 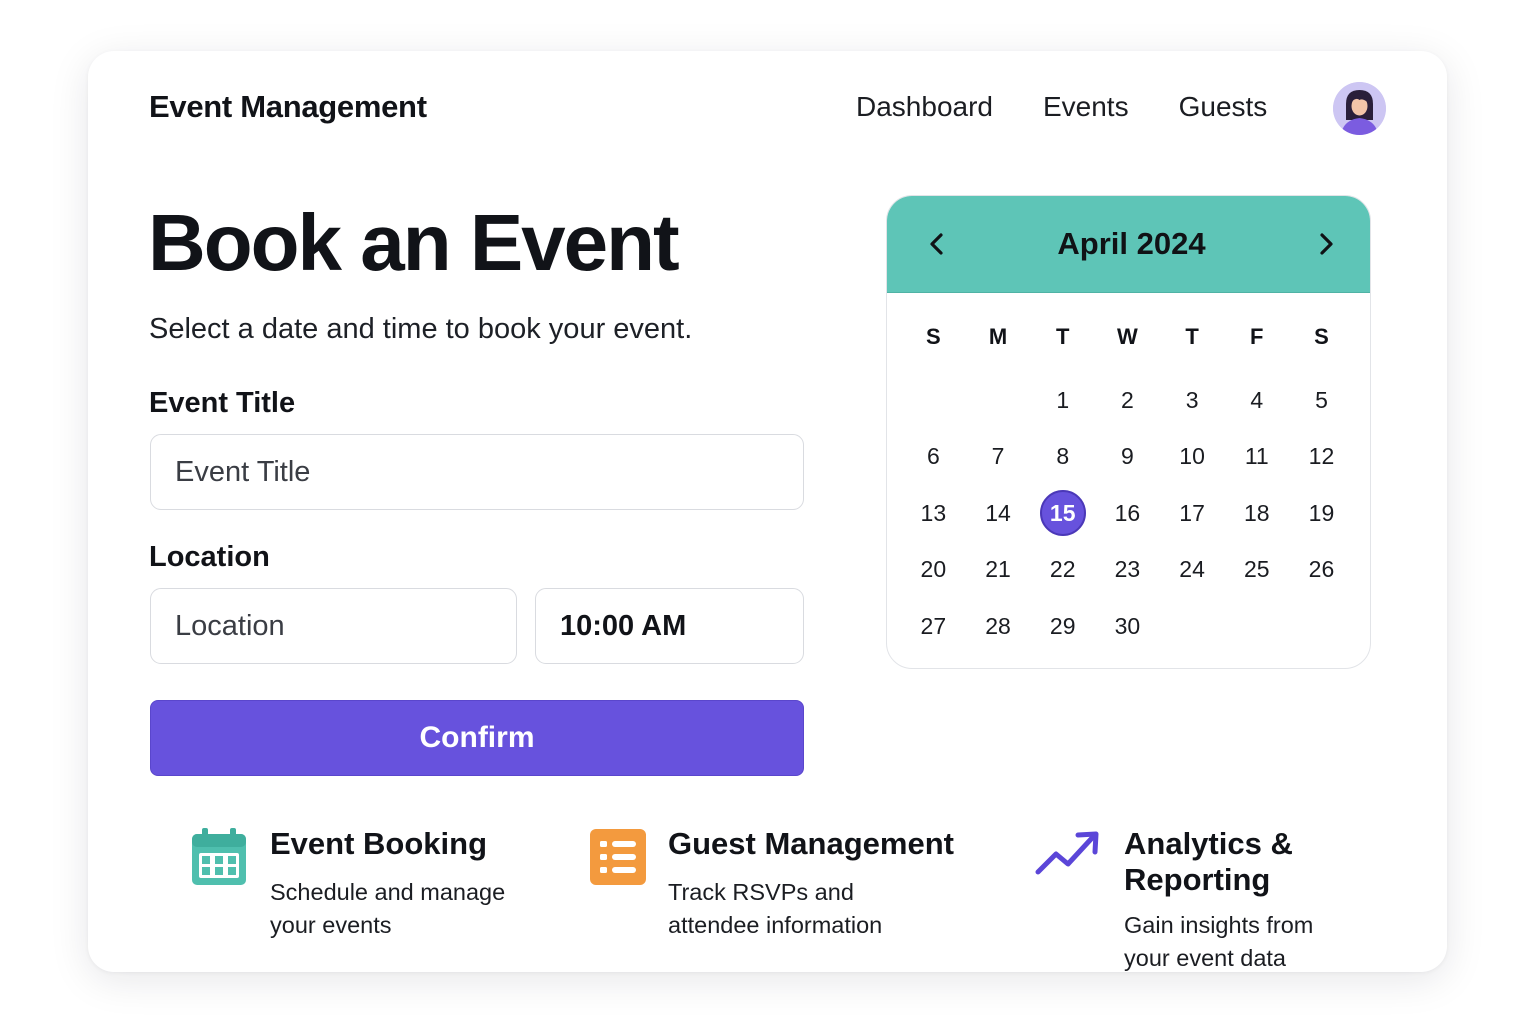 I want to click on calendar-day-number: 17, so click(x=1192, y=512).